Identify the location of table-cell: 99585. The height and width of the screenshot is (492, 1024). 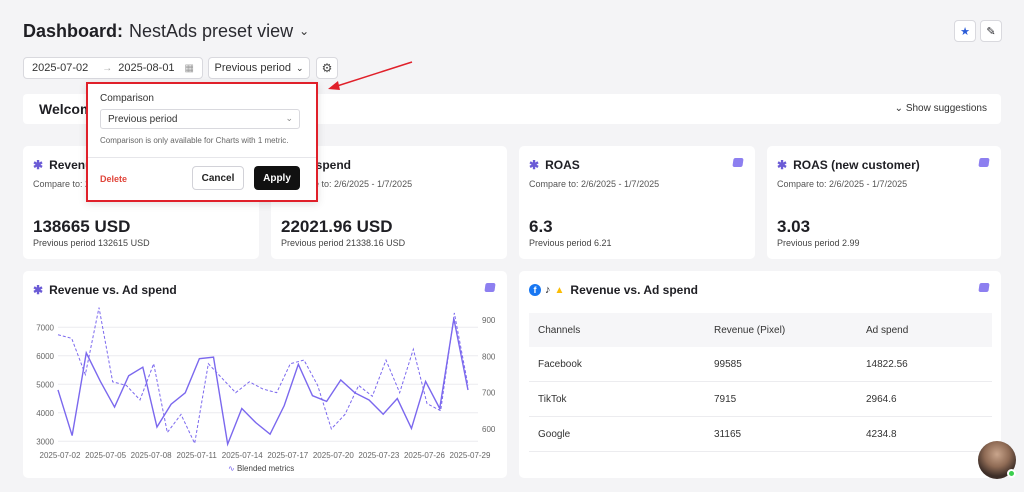
(728, 364).